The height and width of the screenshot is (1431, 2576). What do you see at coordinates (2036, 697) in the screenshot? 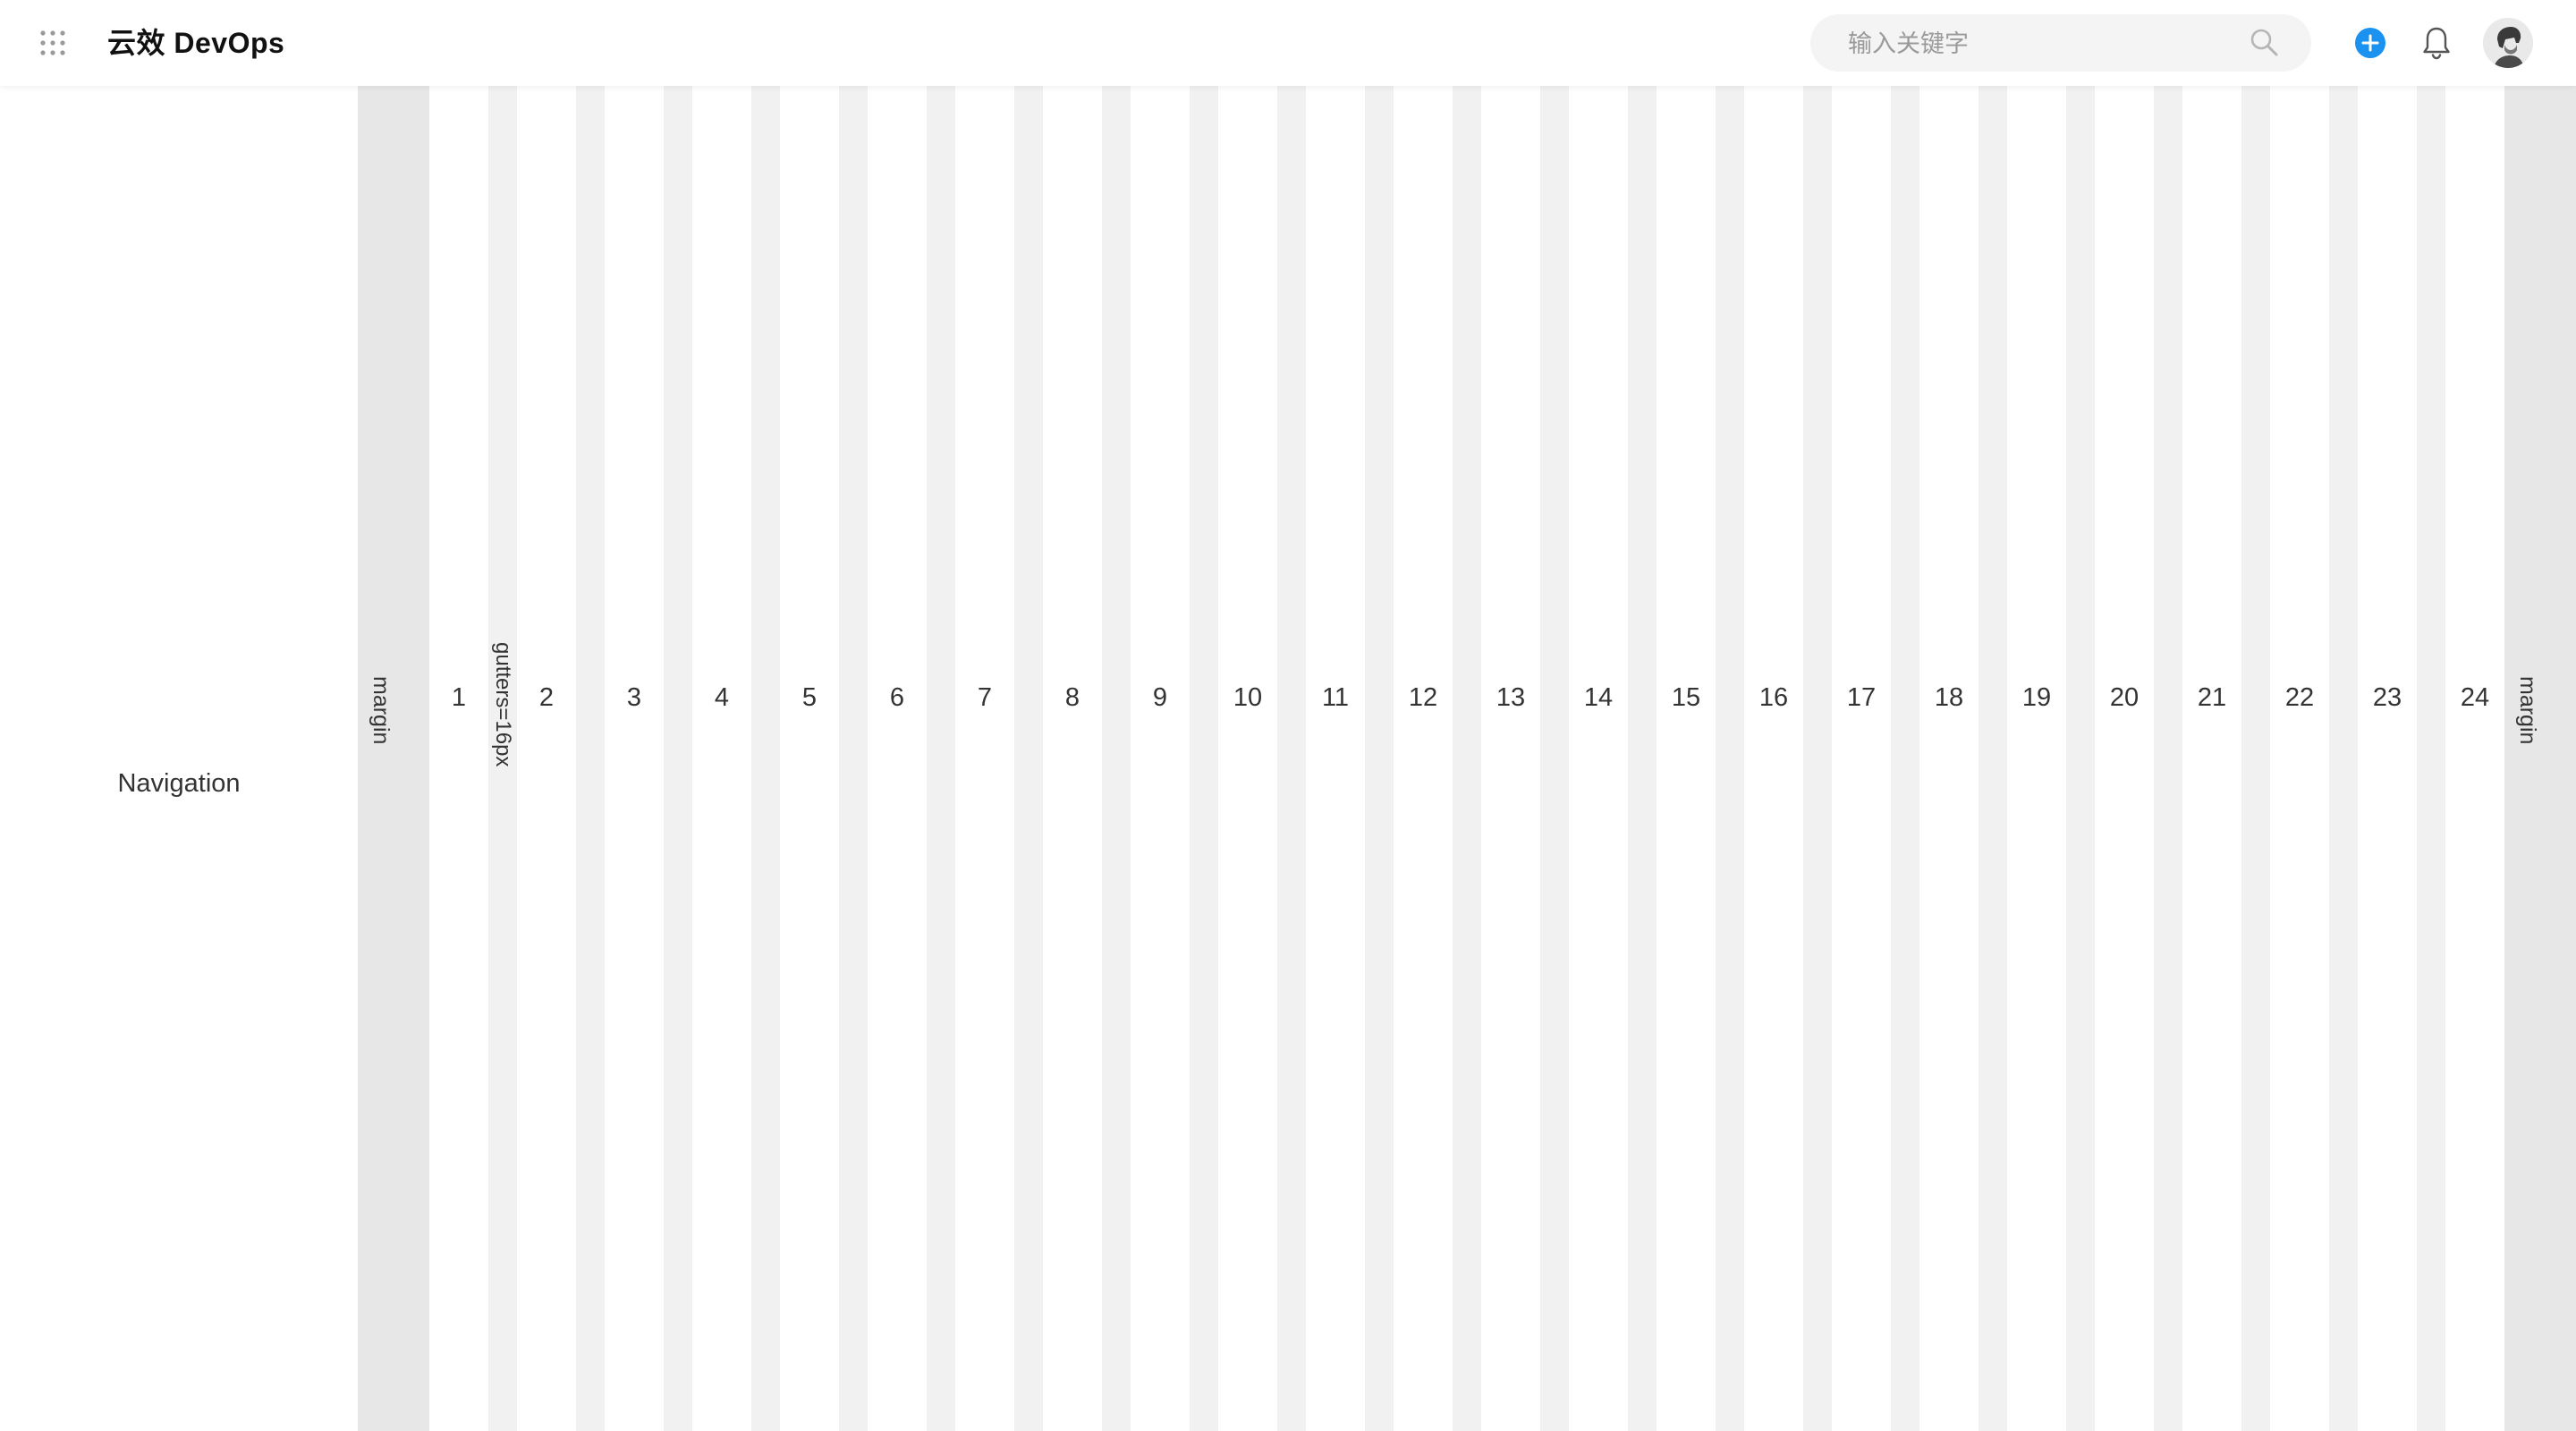
I see `column-number: 19` at bounding box center [2036, 697].